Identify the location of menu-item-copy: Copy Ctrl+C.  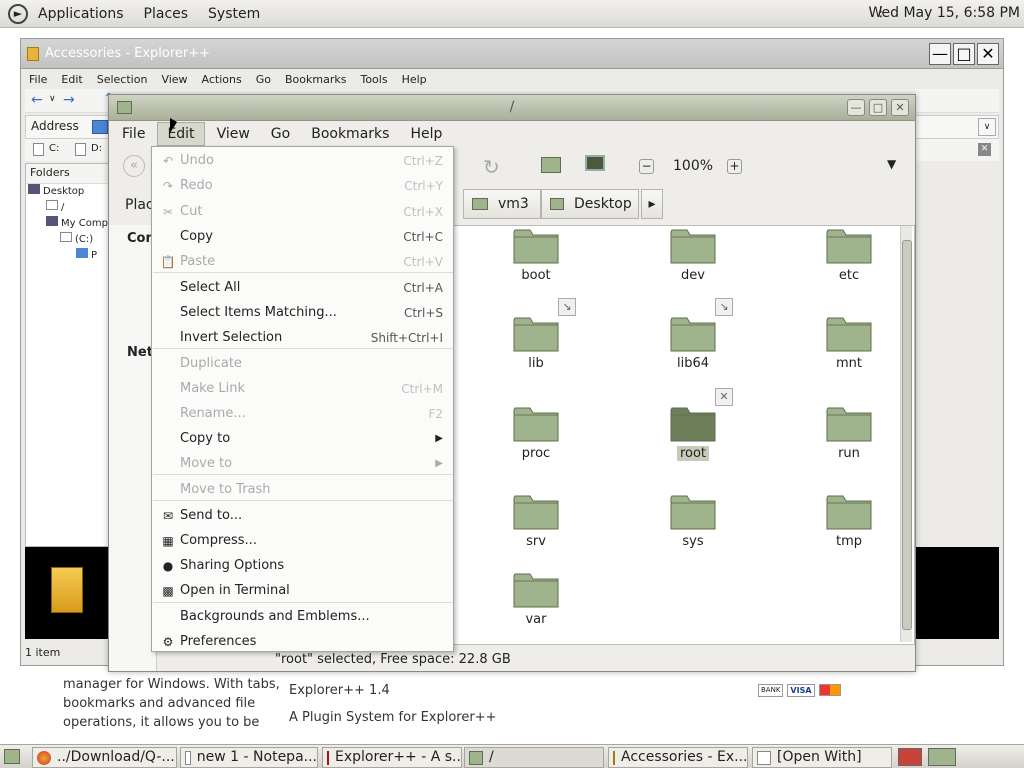
(302, 236).